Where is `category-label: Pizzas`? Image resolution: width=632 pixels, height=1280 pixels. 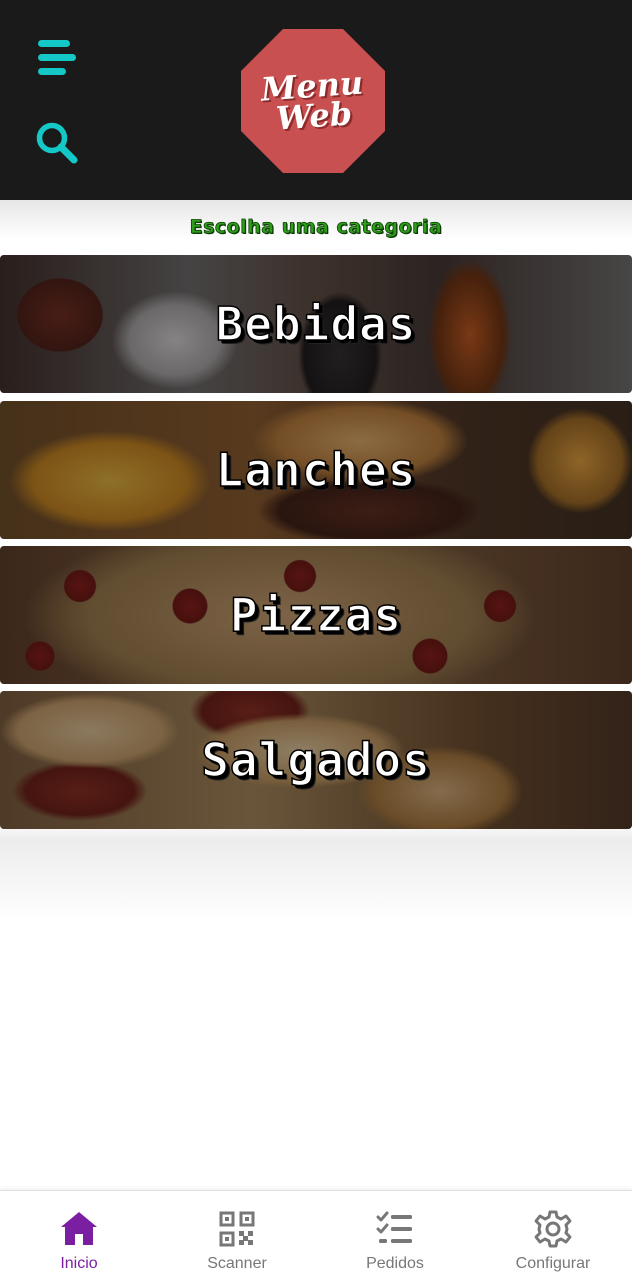 category-label: Pizzas is located at coordinates (316, 615).